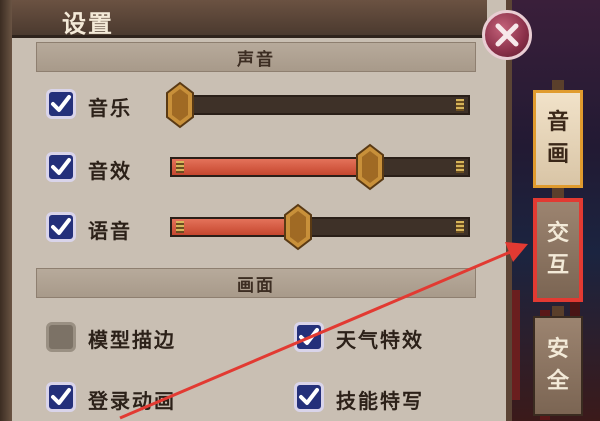  What do you see at coordinates (558, 139) in the screenshot?
I see `tab-audio-visual: 音 画` at bounding box center [558, 139].